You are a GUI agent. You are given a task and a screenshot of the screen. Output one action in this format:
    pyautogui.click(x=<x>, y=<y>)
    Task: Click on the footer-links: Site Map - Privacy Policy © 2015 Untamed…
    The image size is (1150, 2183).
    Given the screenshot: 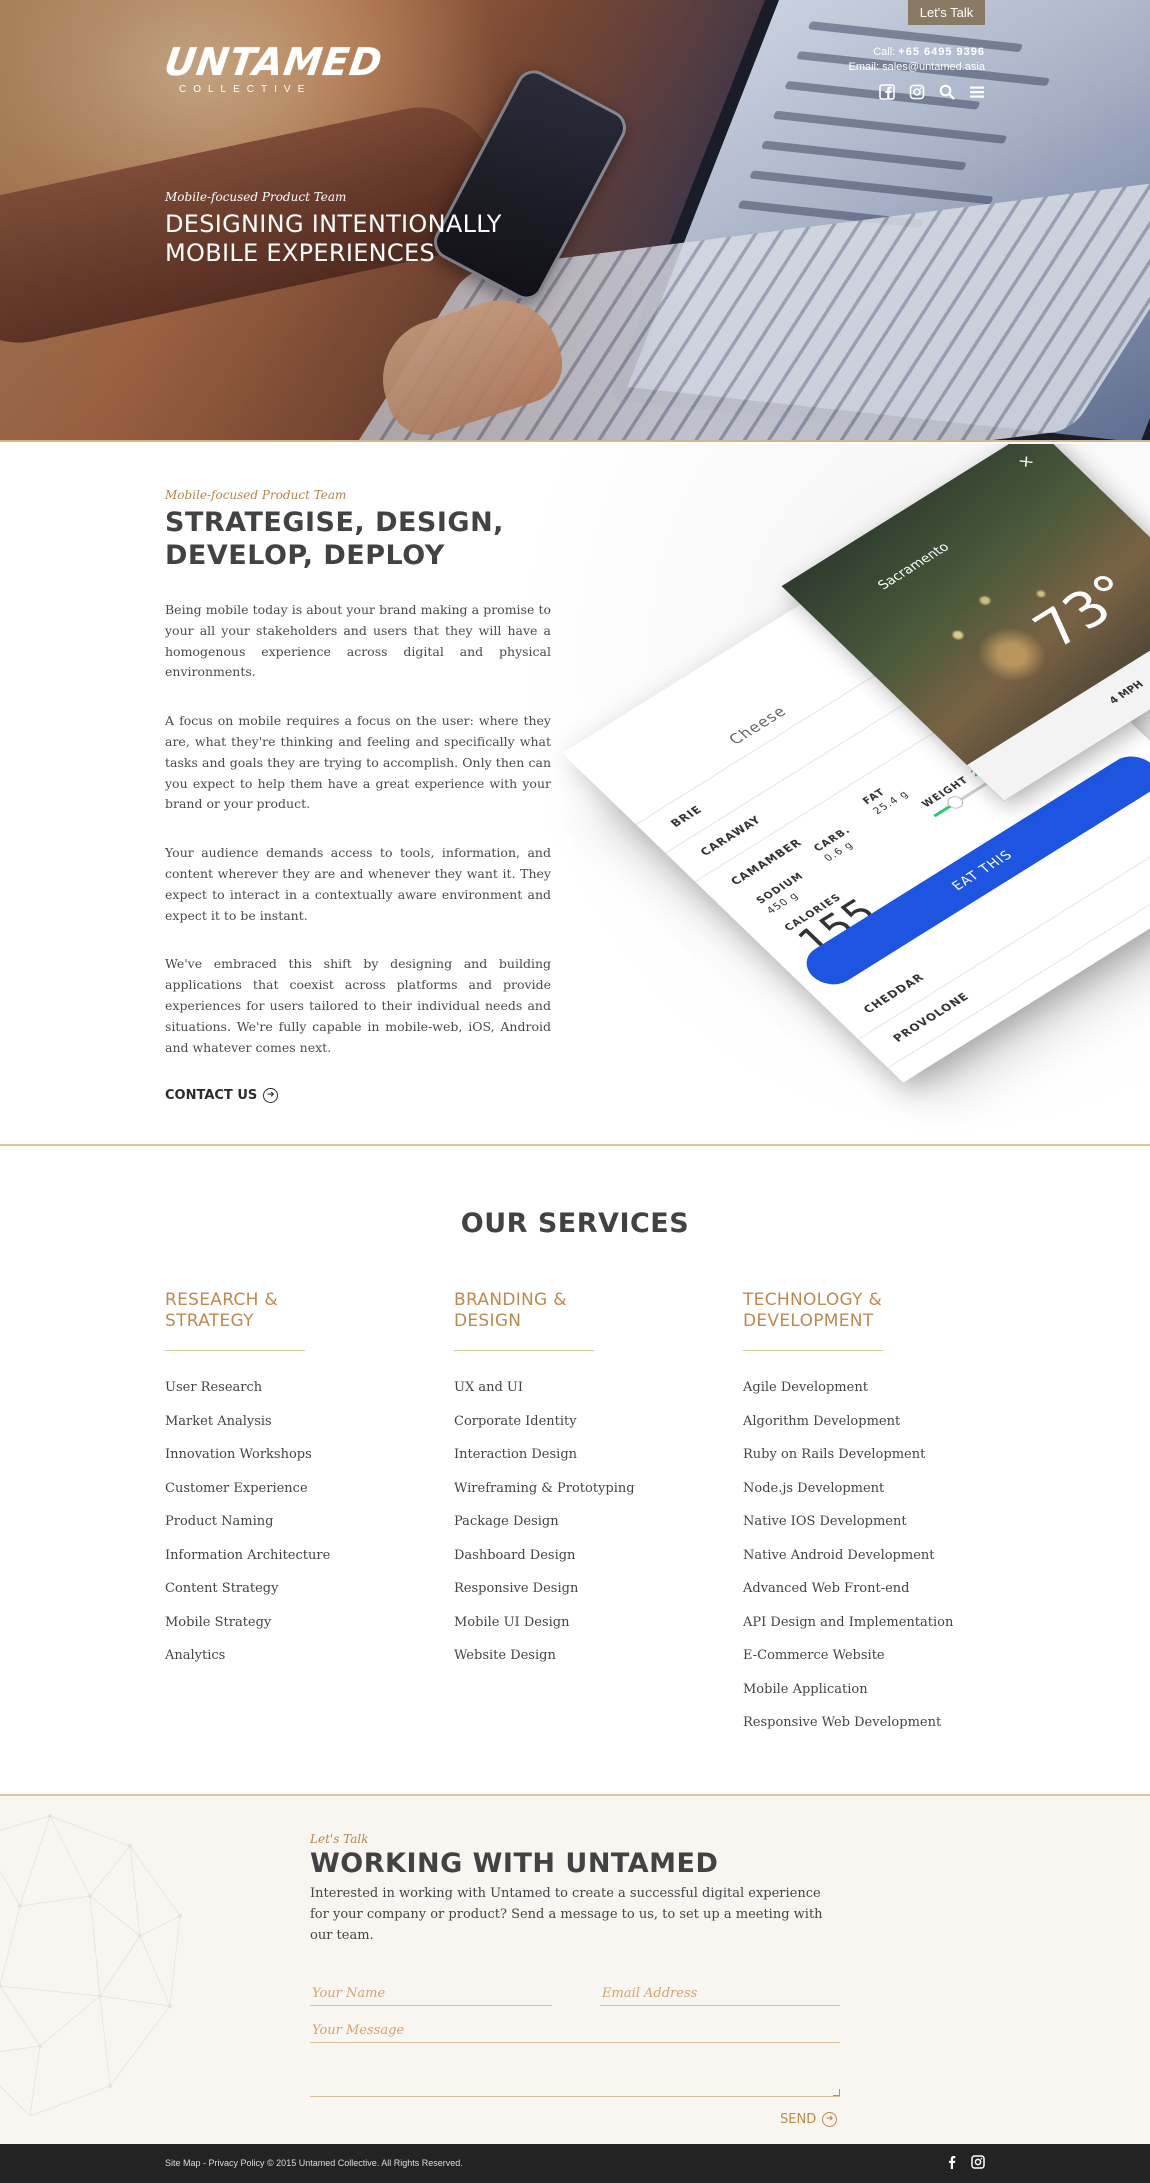 What is the action you would take?
    pyautogui.click(x=314, y=2163)
    